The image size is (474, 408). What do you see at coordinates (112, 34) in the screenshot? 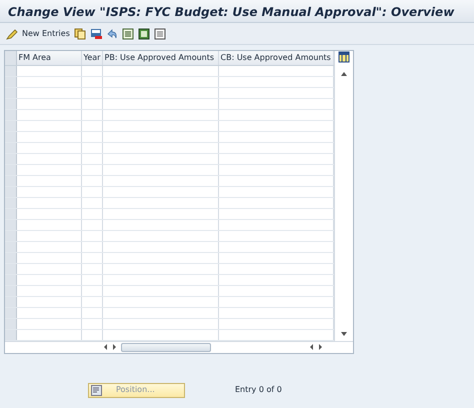
I see `undo-button` at bounding box center [112, 34].